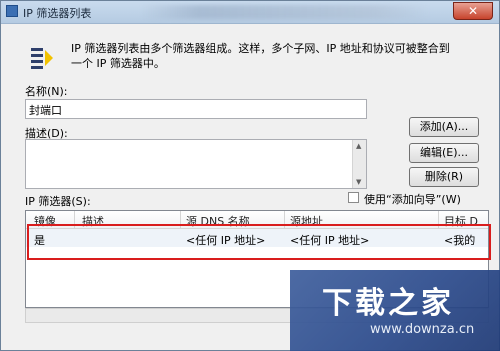 This screenshot has width=500, height=351. I want to click on scroll-up-icon: ▲, so click(358, 146).